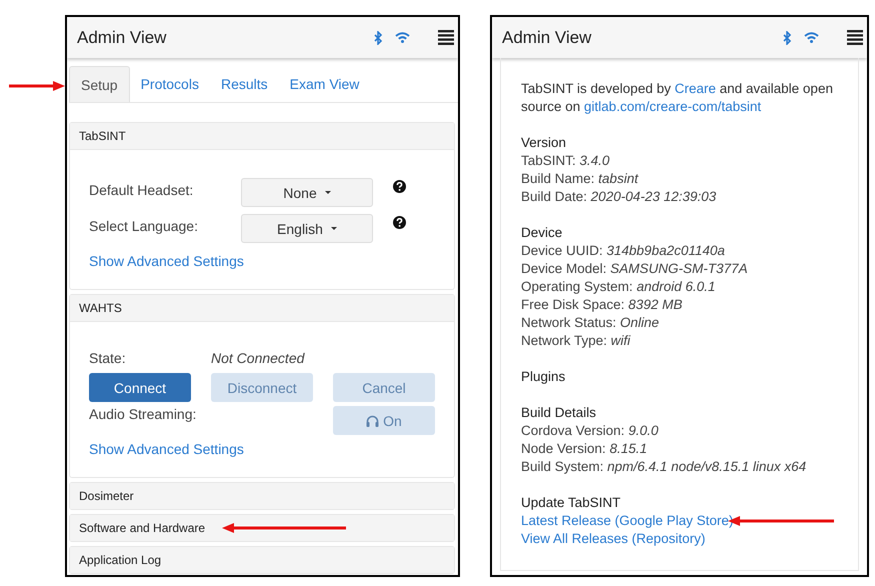 This screenshot has height=586, width=875. I want to click on section-heading: Device, so click(542, 233).